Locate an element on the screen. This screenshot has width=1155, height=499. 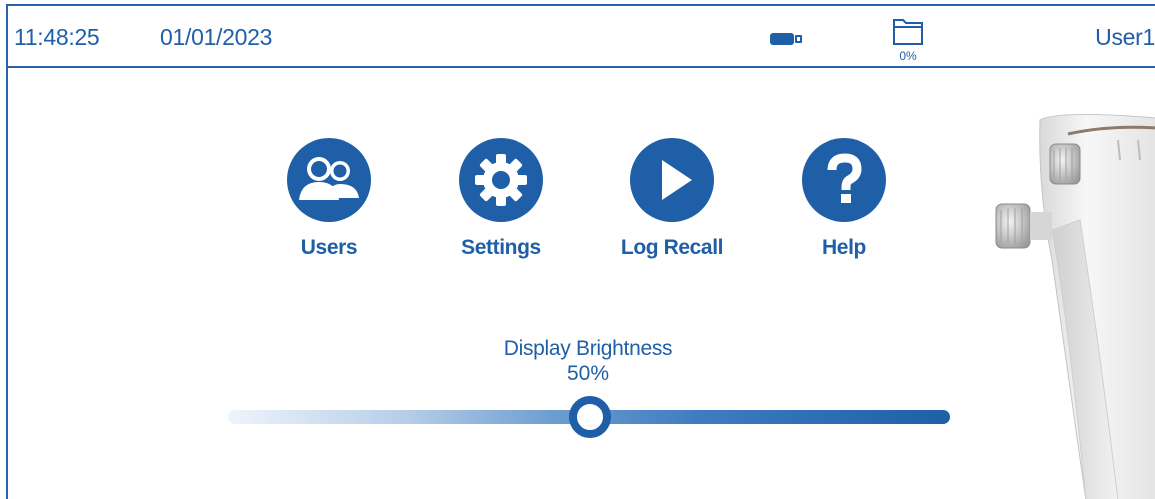
settings-button: Settings is located at coordinates (501, 203).